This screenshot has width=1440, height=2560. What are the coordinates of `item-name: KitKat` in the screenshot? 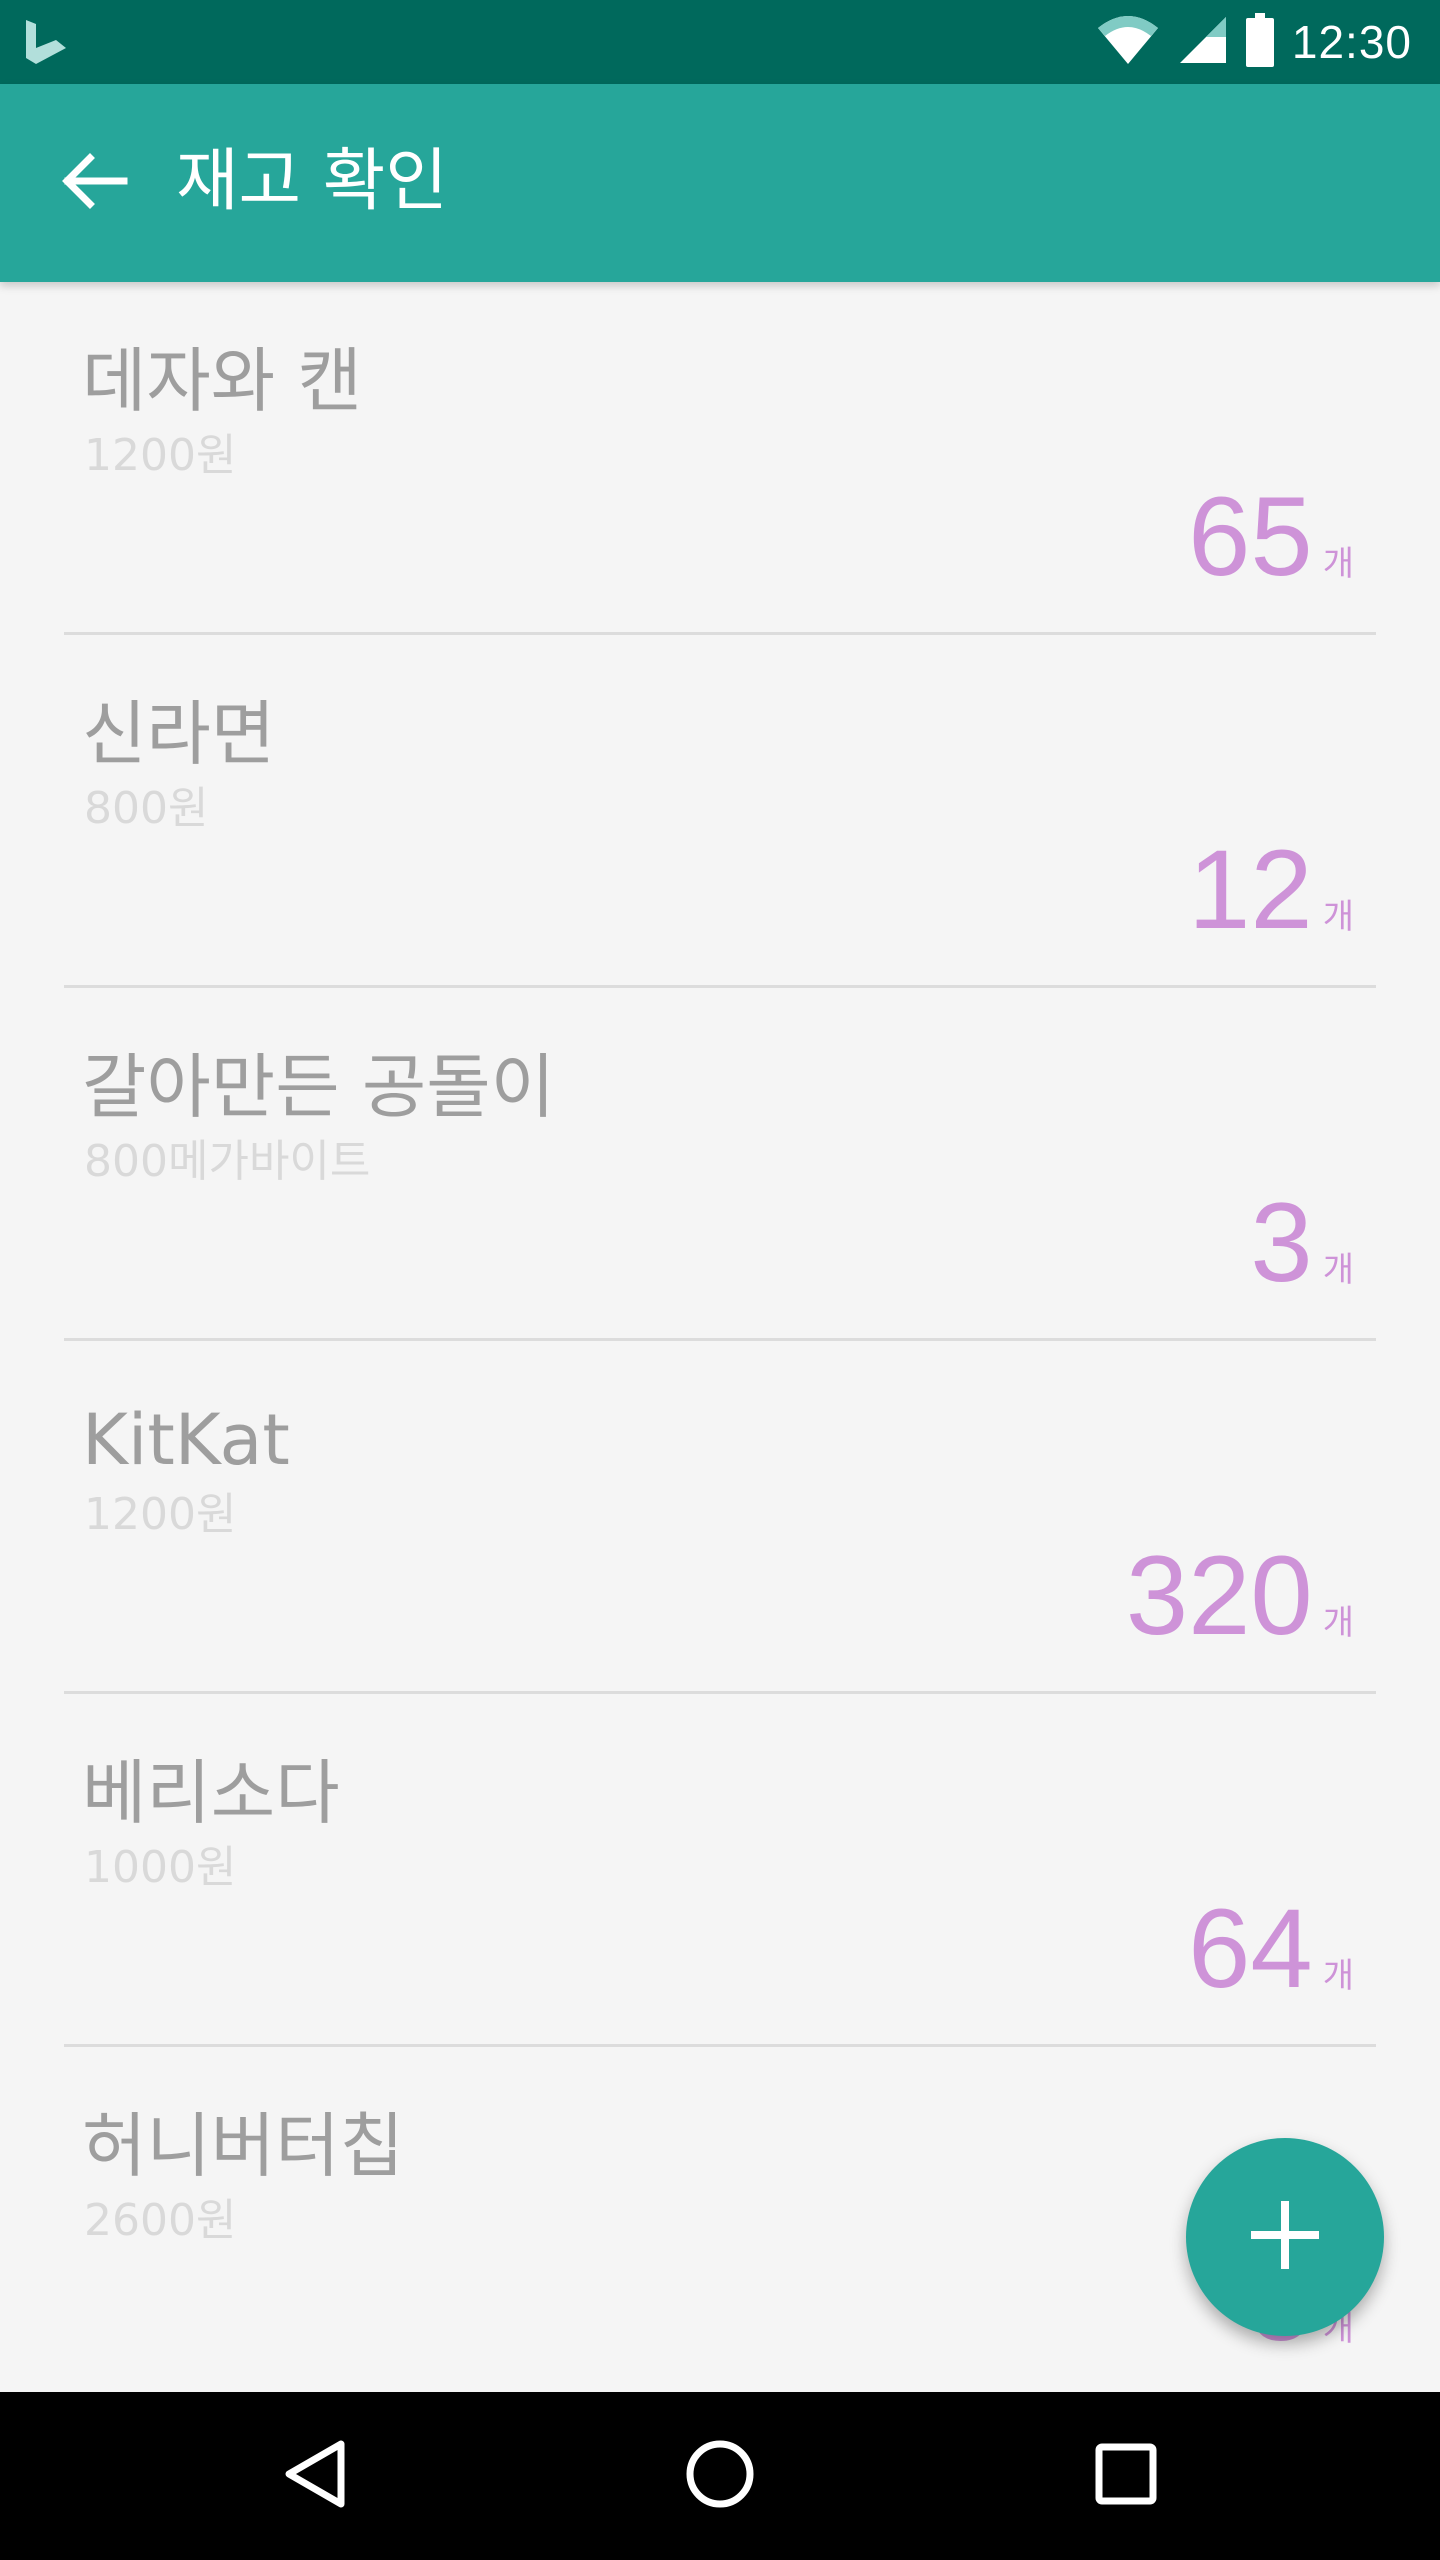 It's located at (186, 1440).